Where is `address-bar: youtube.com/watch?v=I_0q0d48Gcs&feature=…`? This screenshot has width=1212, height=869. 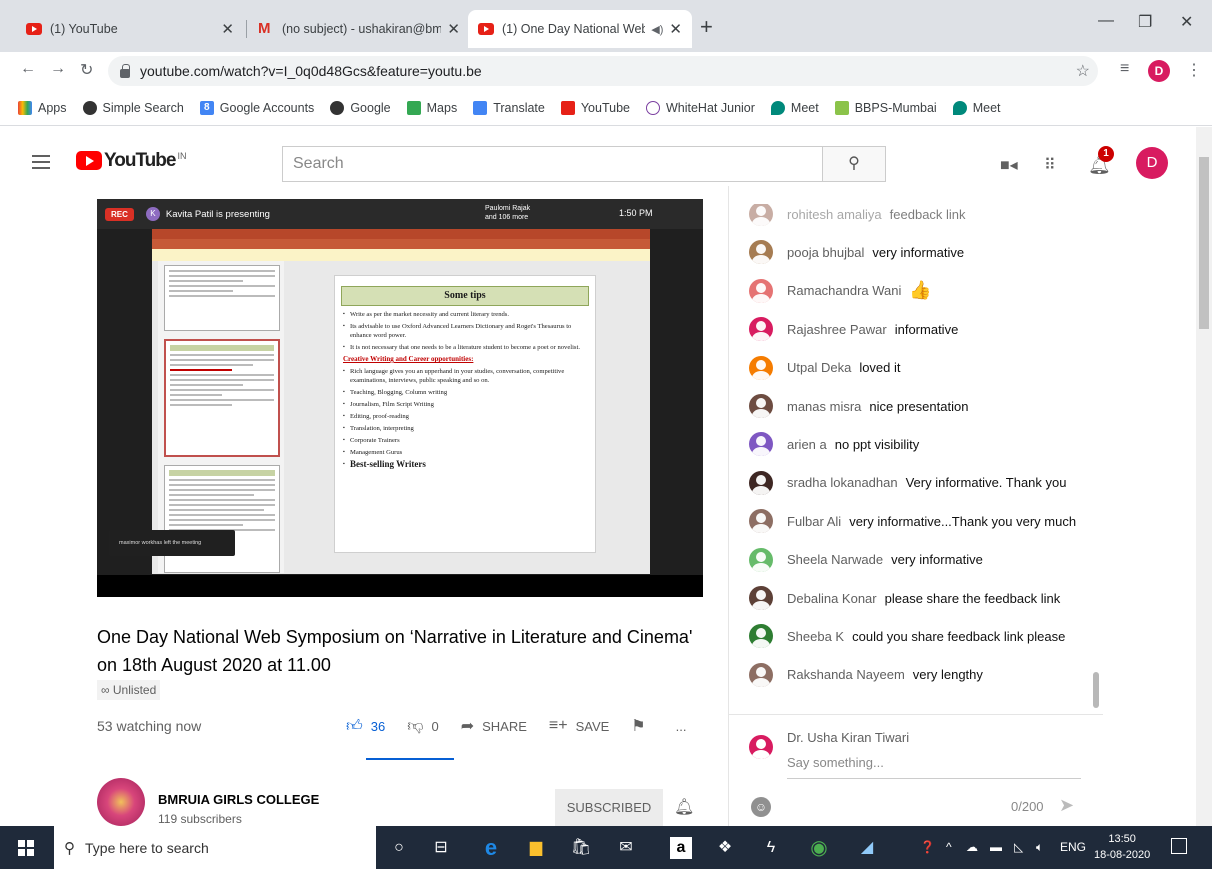 address-bar: youtube.com/watch?v=I_0q0d48Gcs&feature=… is located at coordinates (603, 71).